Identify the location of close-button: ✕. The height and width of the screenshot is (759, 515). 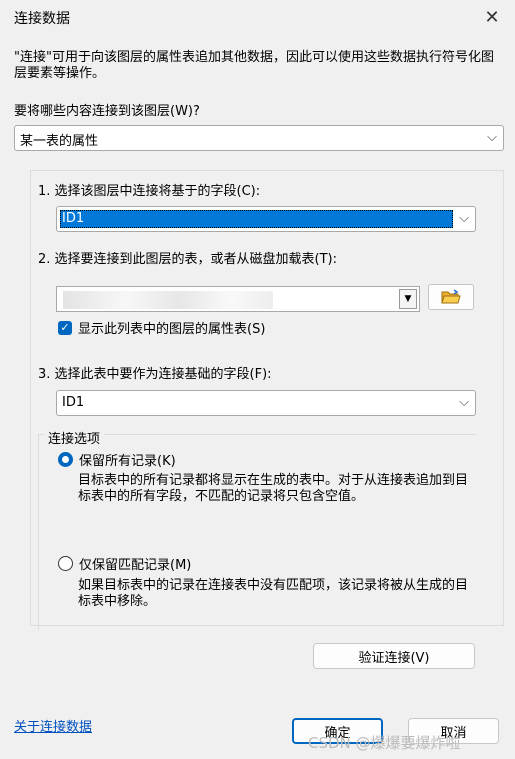
(492, 17).